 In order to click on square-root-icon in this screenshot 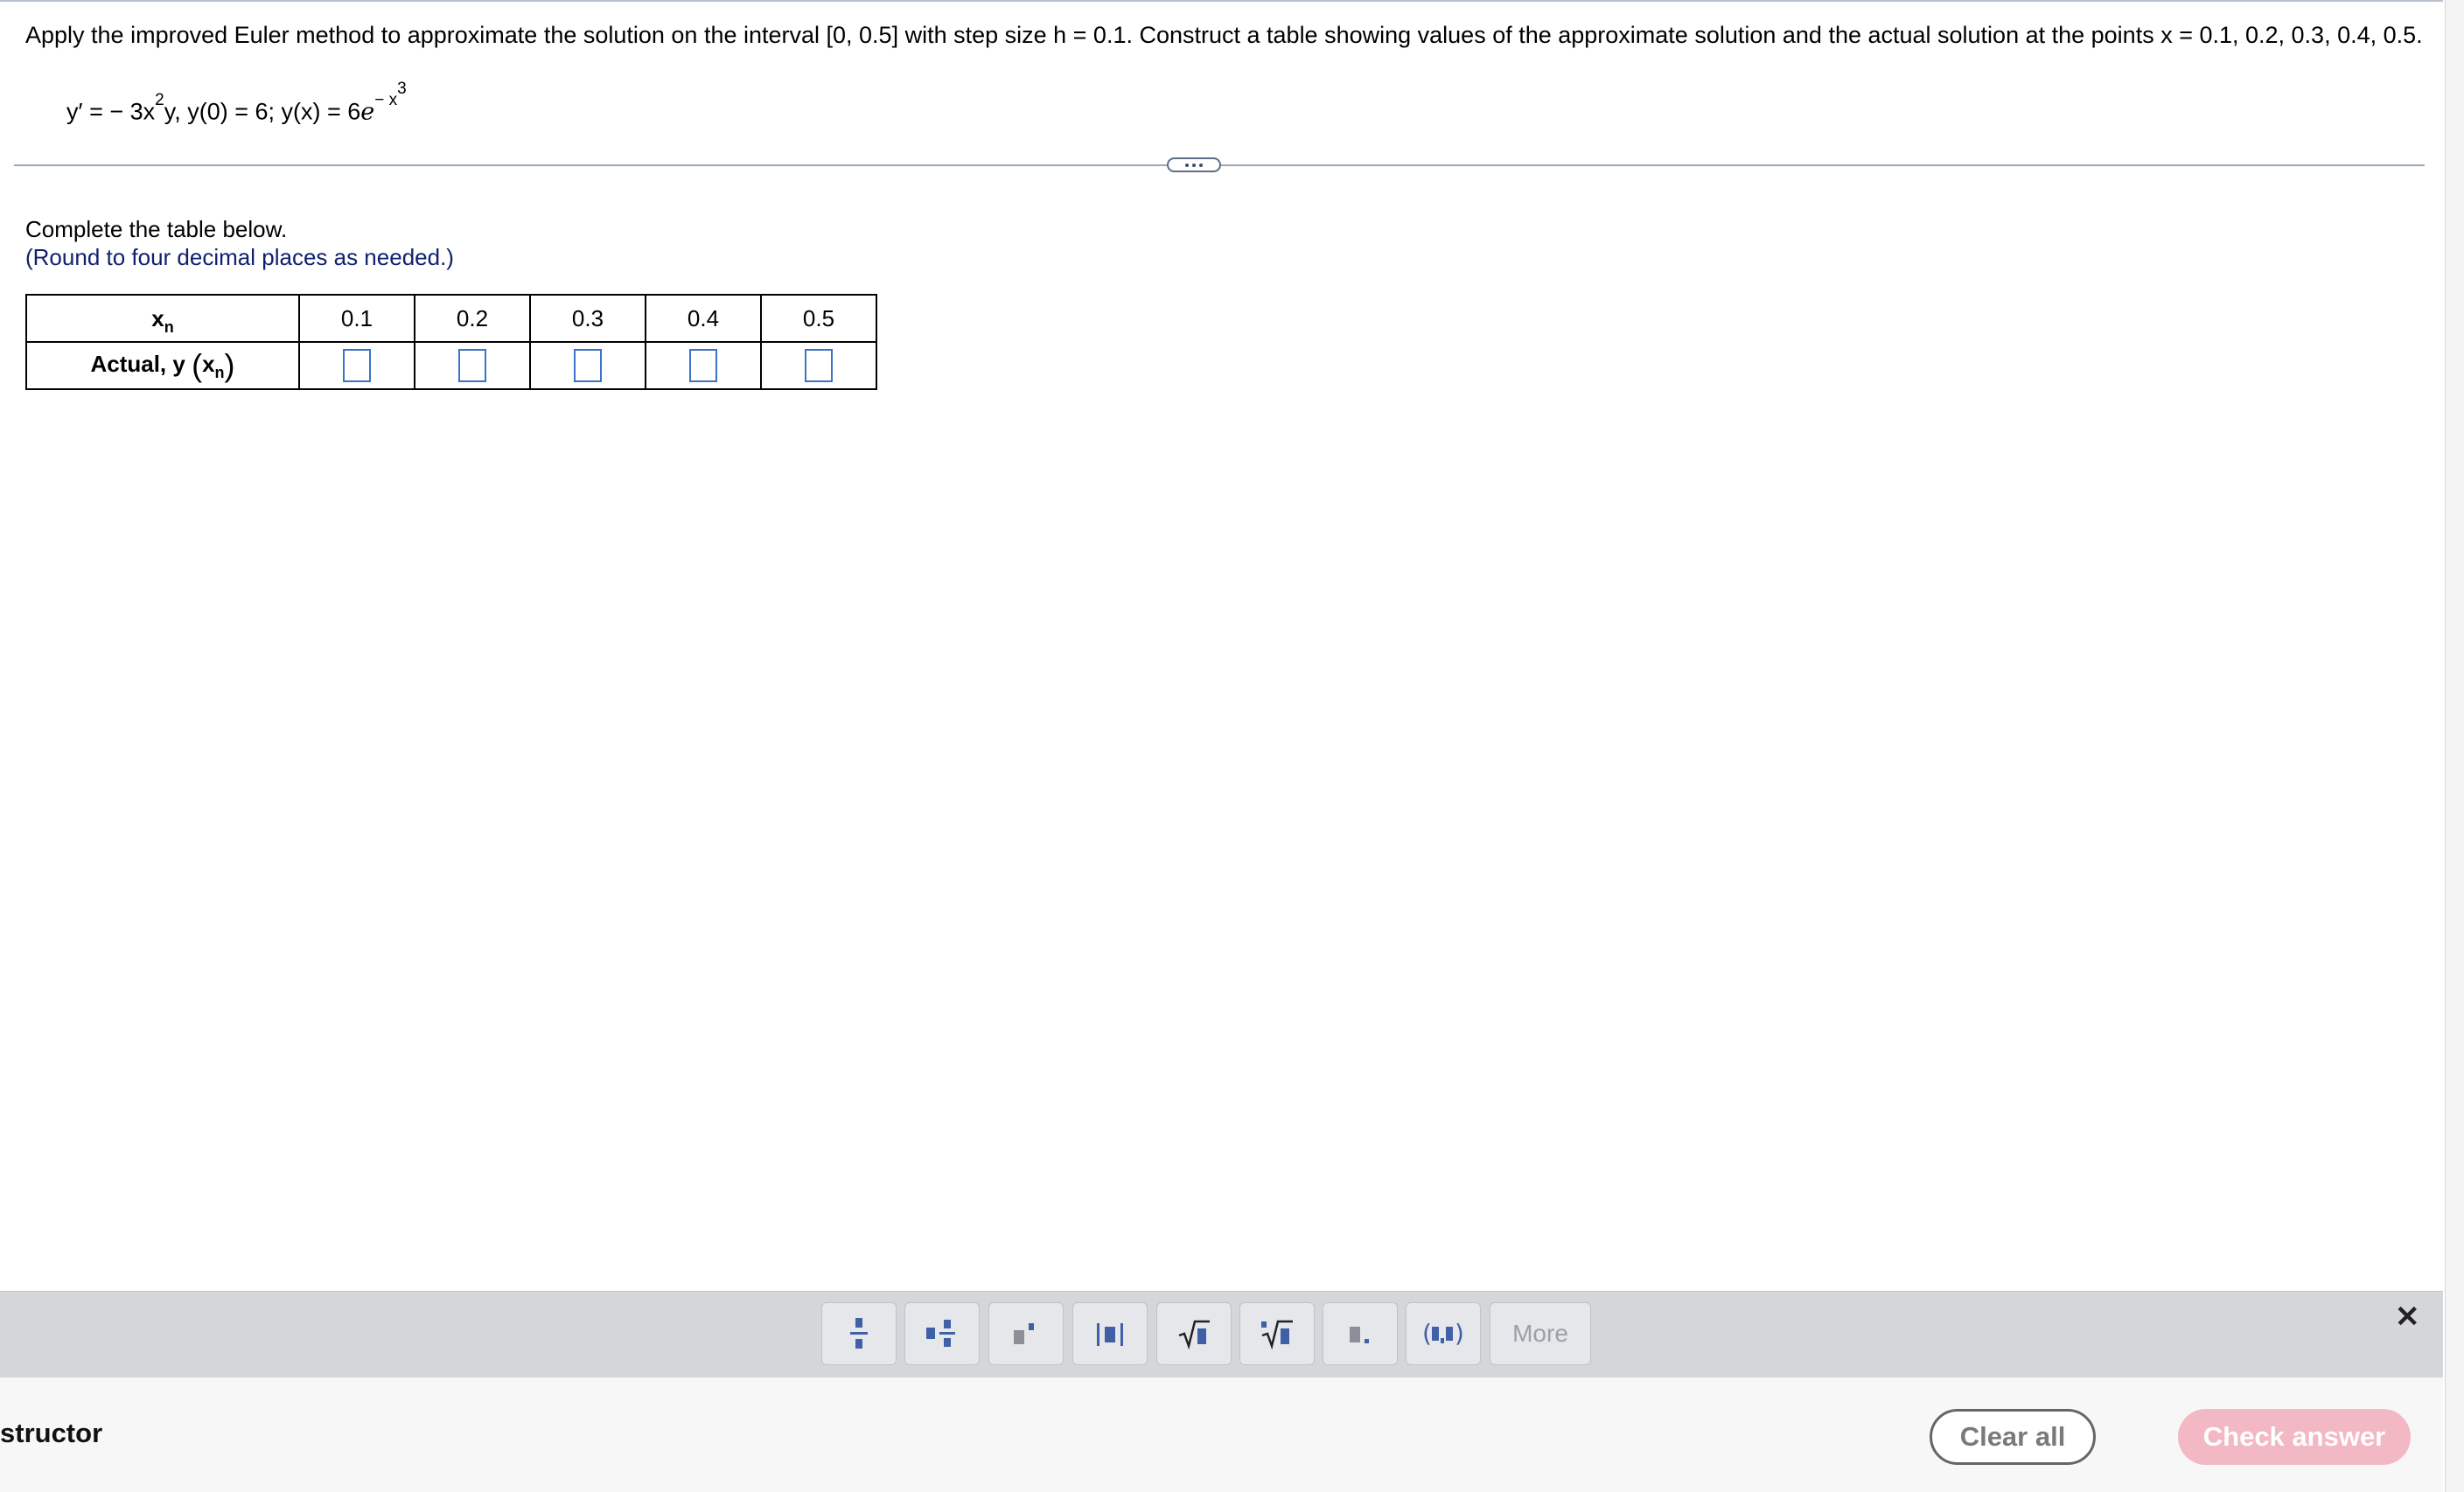, I will do `click(1194, 1335)`.